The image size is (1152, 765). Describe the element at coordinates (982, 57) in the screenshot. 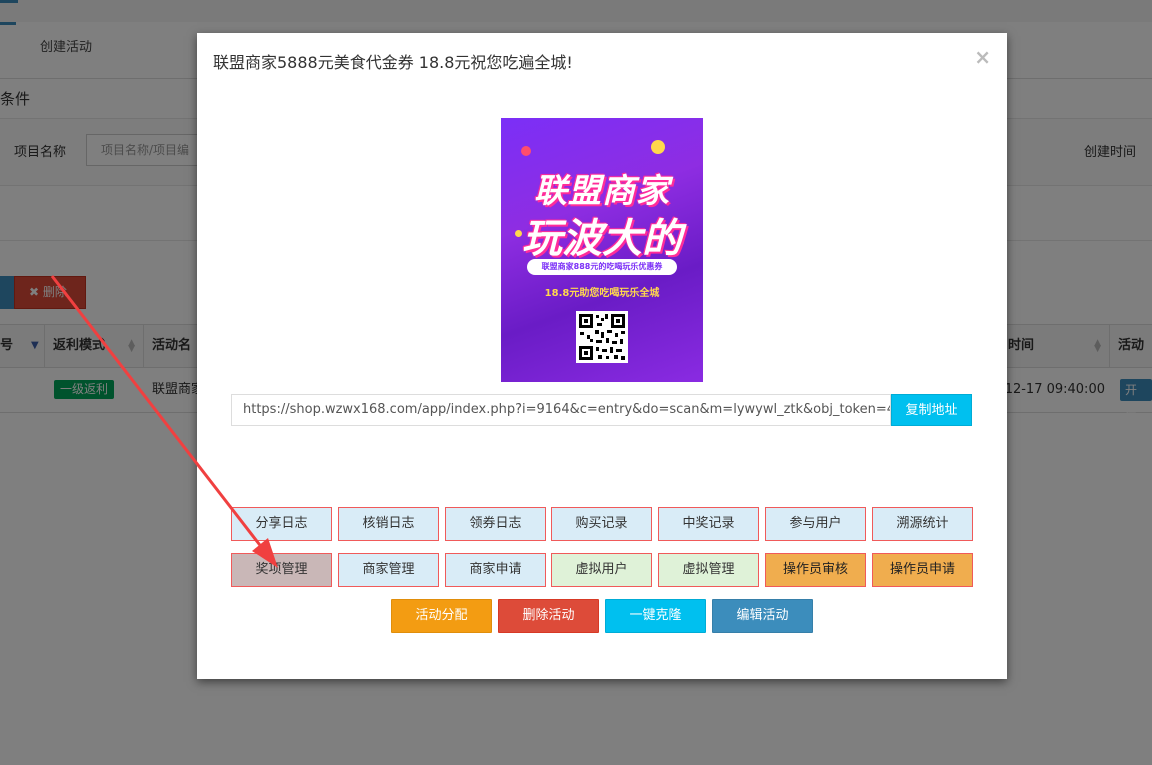

I see `close-icon: ×` at that location.